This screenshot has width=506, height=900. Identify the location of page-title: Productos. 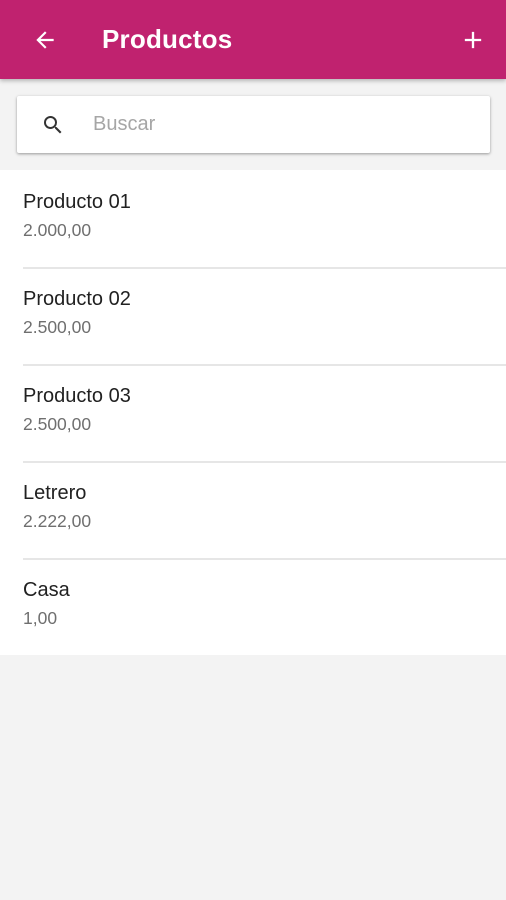
(167, 39).